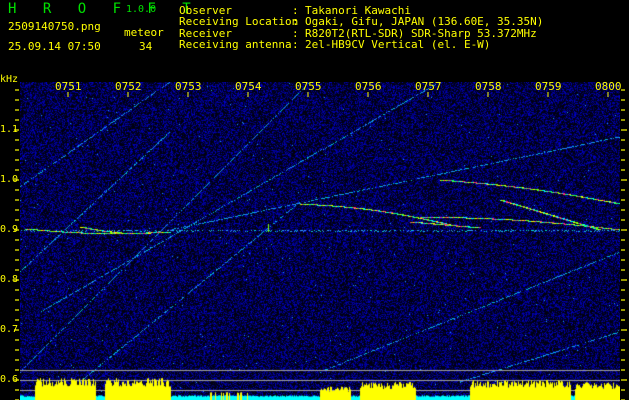 The width and height of the screenshot is (629, 400). I want to click on x-tick-label: 0754, so click(248, 86).